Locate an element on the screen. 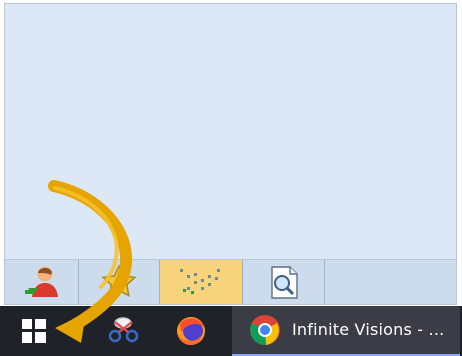  bottom-toolbar is located at coordinates (230, 281).